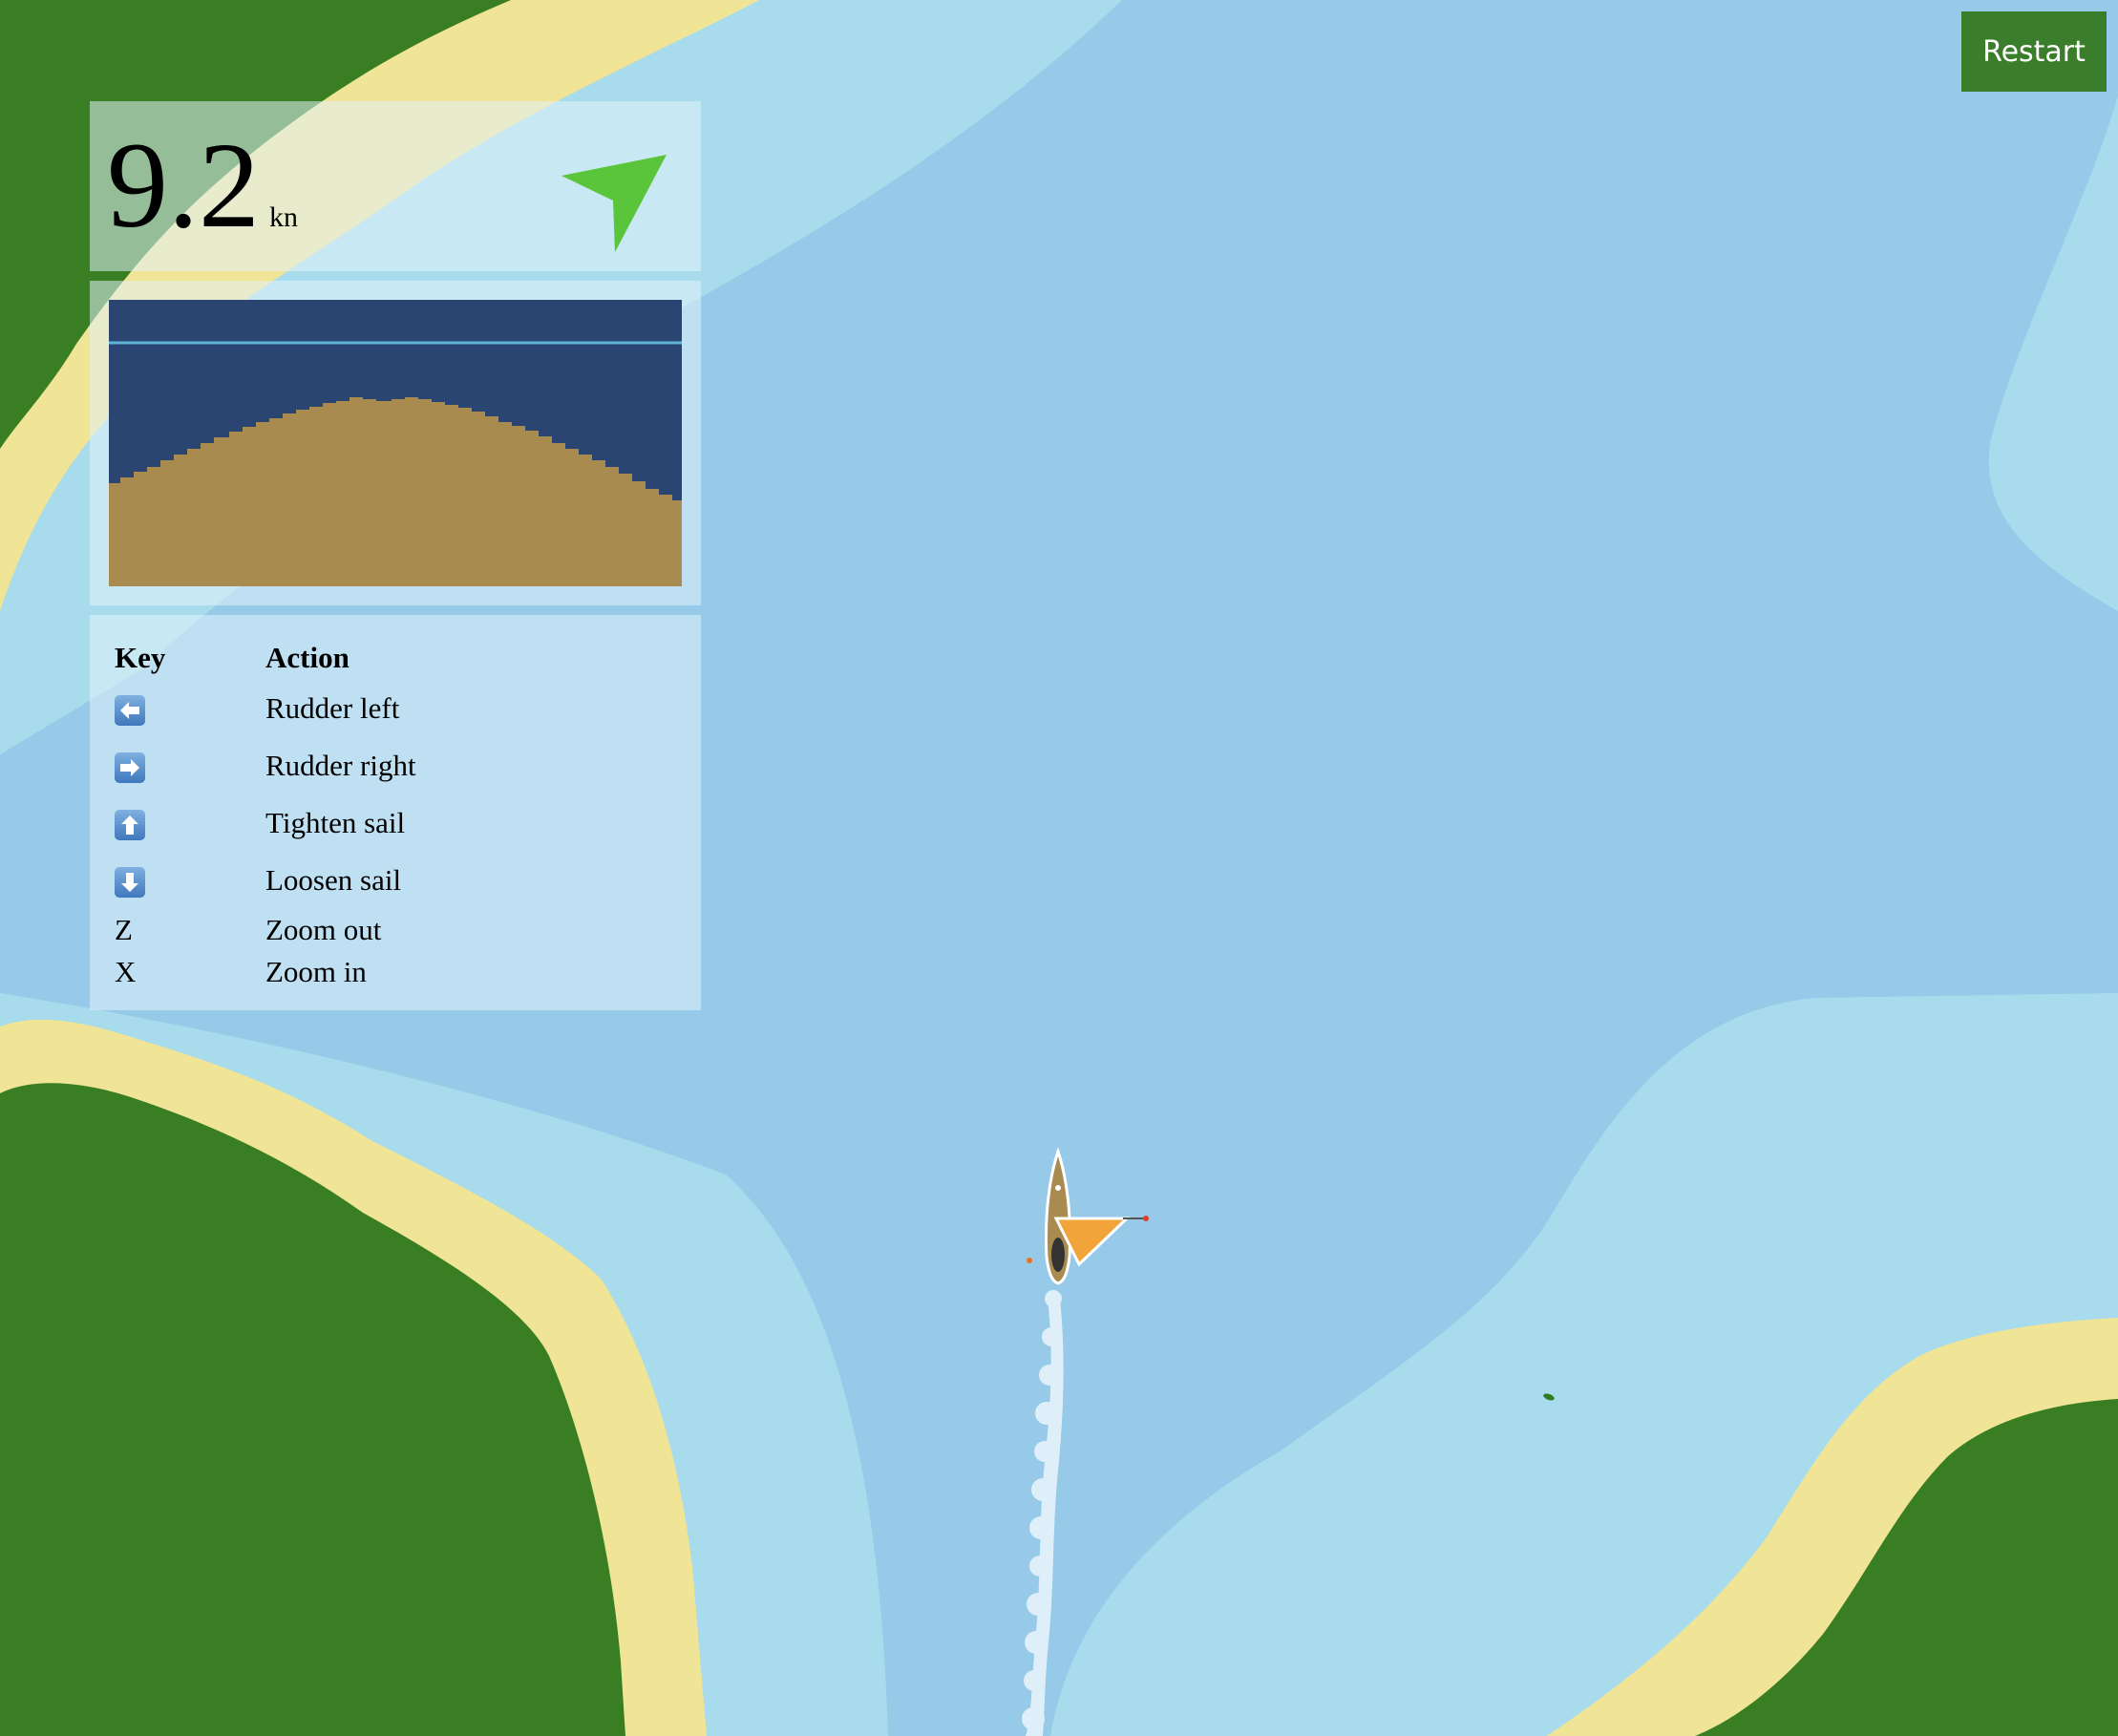  I want to click on speed-unit: kn, so click(284, 217).